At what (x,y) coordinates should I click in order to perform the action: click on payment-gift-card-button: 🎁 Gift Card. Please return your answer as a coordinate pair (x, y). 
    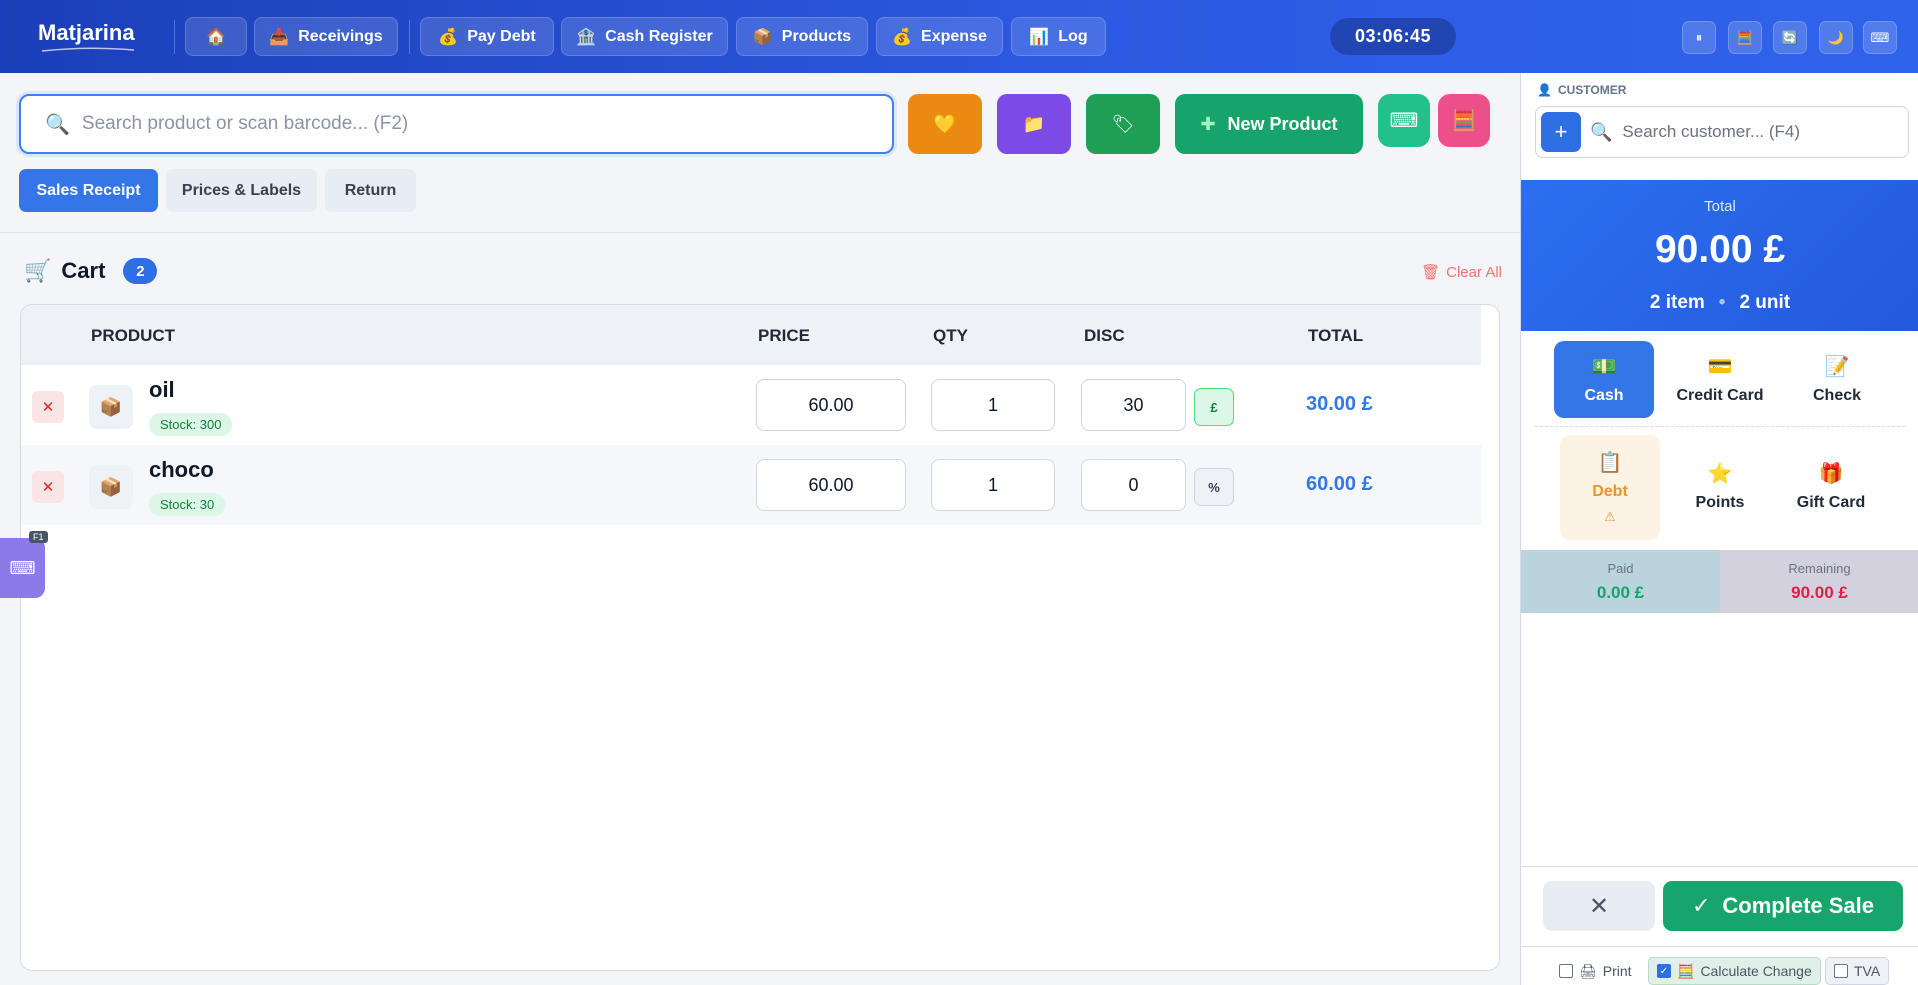
    Looking at the image, I should click on (1831, 486).